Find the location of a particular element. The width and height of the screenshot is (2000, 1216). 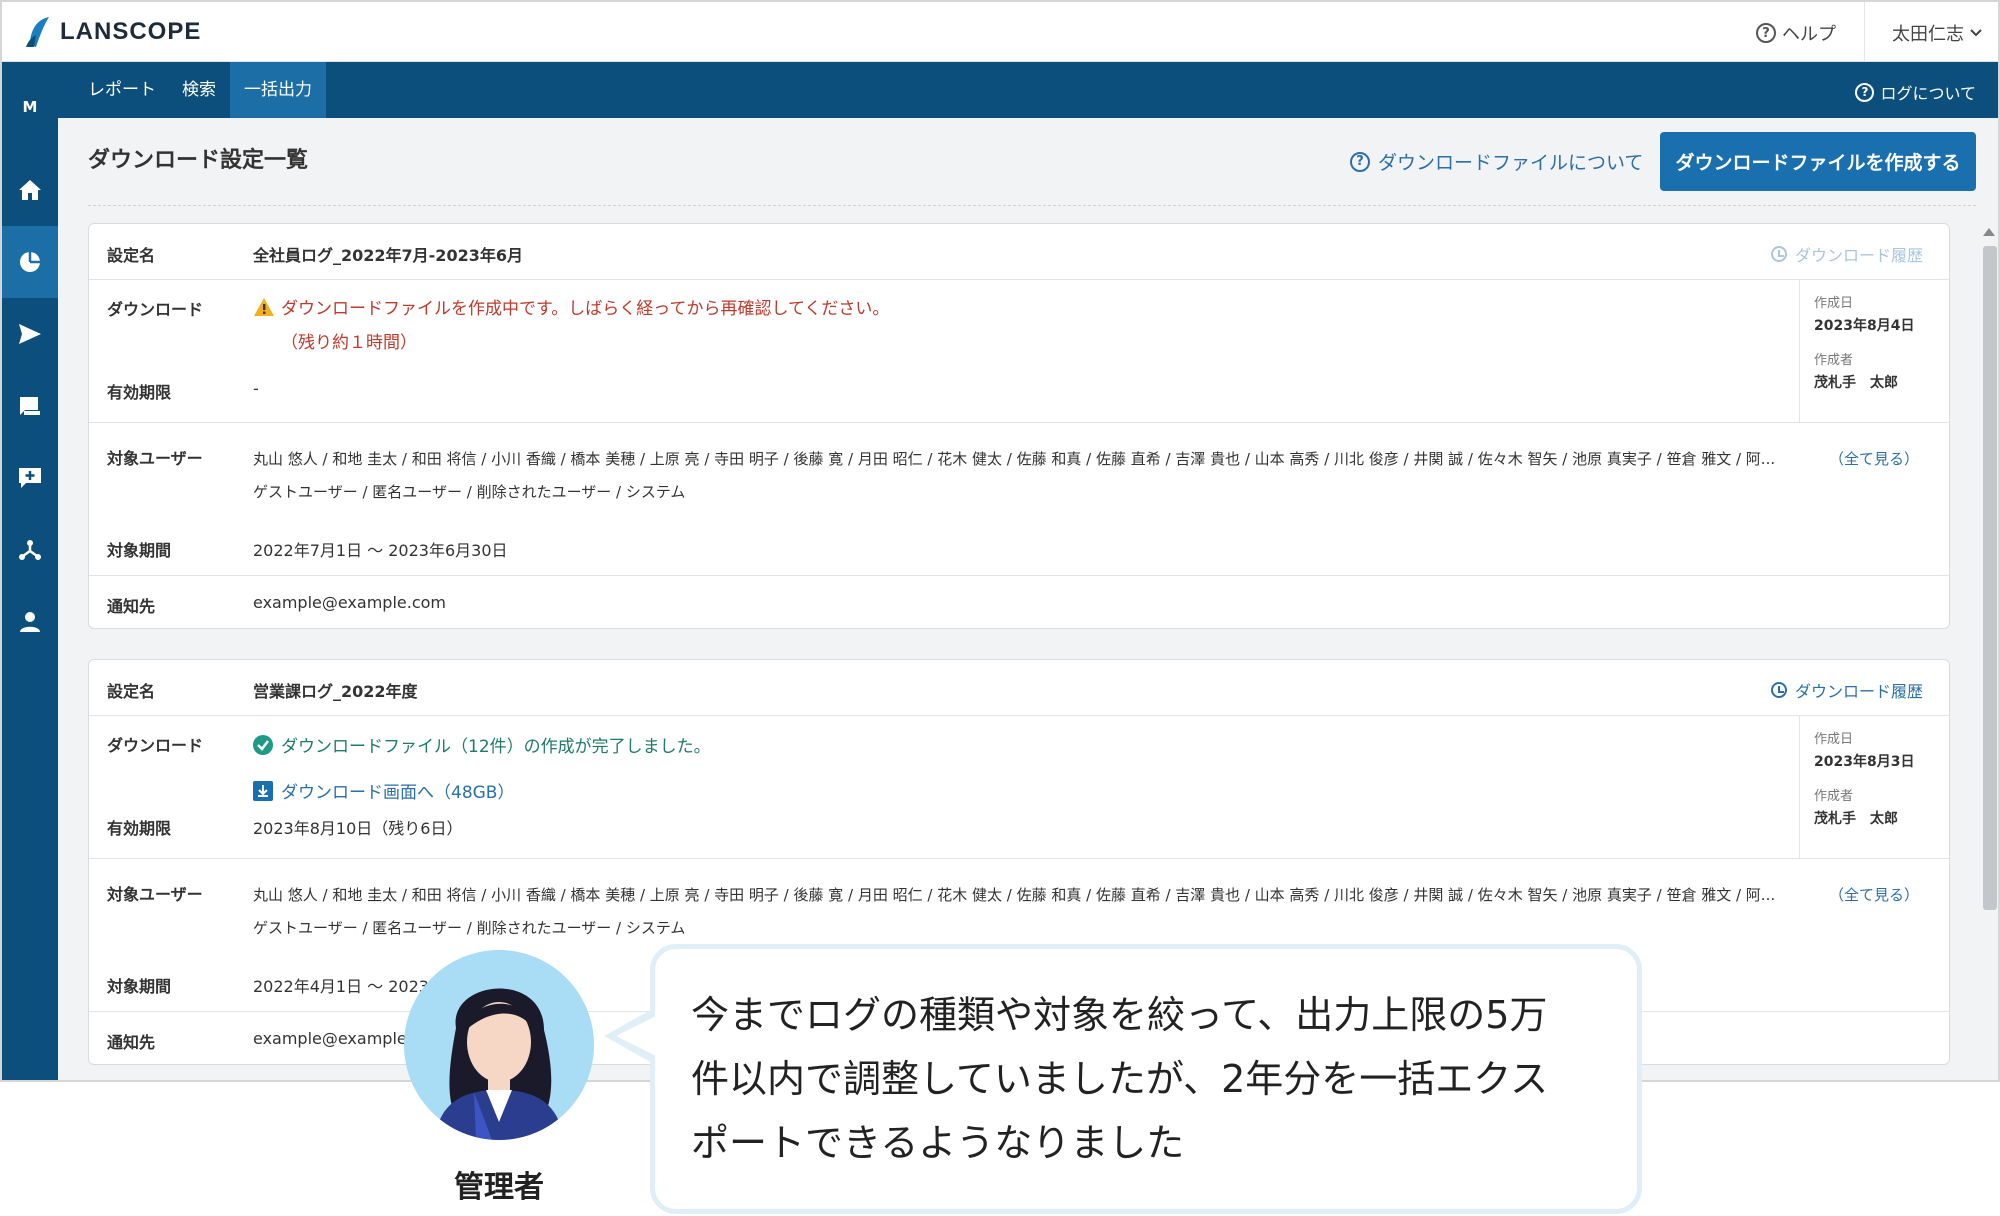

status-text: ダウンロードファイル（12件）の作成が完了しました。 is located at coordinates (496, 747).